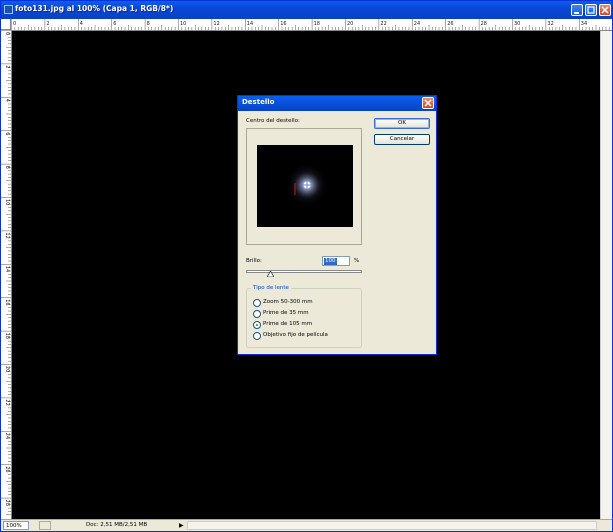  Describe the element at coordinates (606, 275) in the screenshot. I see `vertical-scrollbar` at that location.